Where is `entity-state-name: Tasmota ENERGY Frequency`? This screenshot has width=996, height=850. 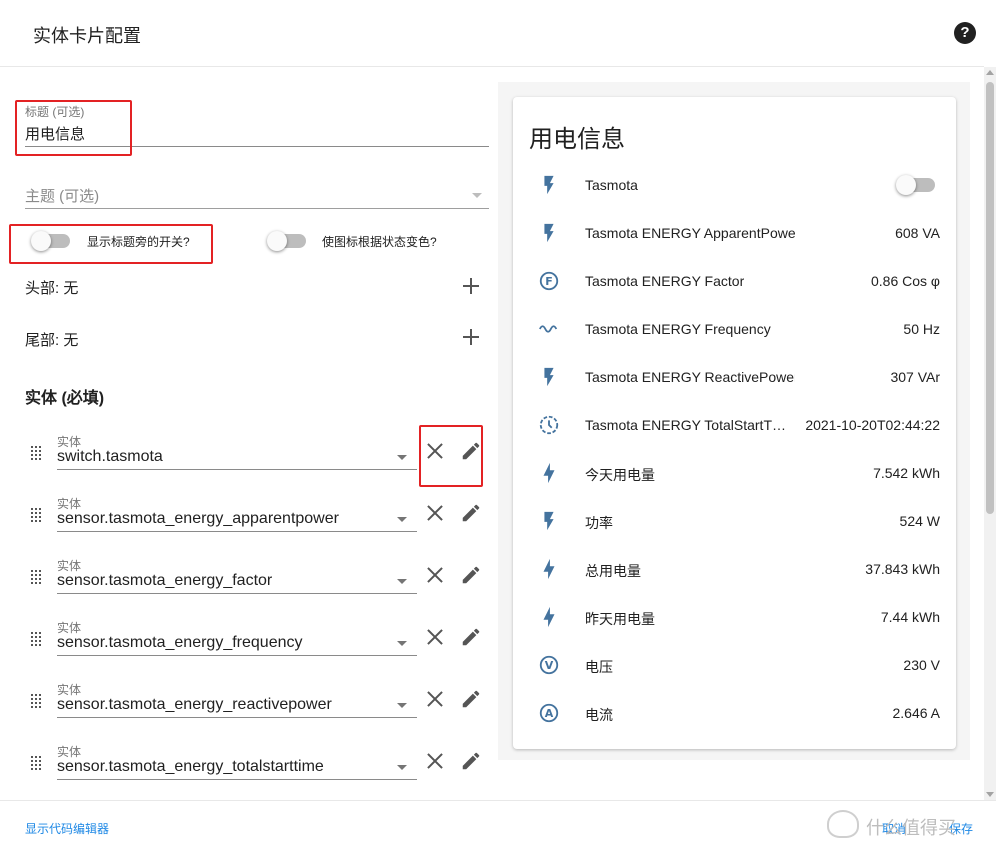 entity-state-name: Tasmota ENERGY Frequency is located at coordinates (678, 329).